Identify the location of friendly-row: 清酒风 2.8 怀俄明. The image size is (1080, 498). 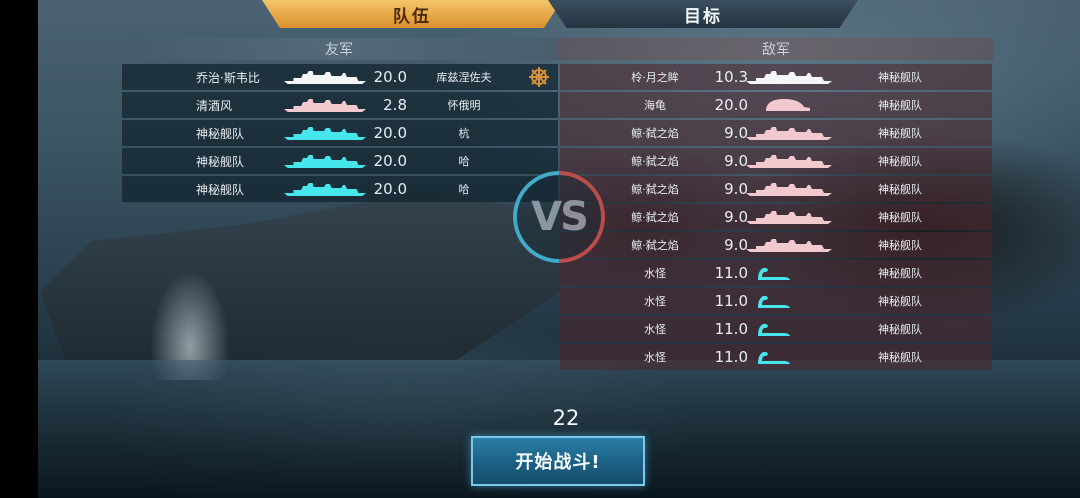
(340, 105).